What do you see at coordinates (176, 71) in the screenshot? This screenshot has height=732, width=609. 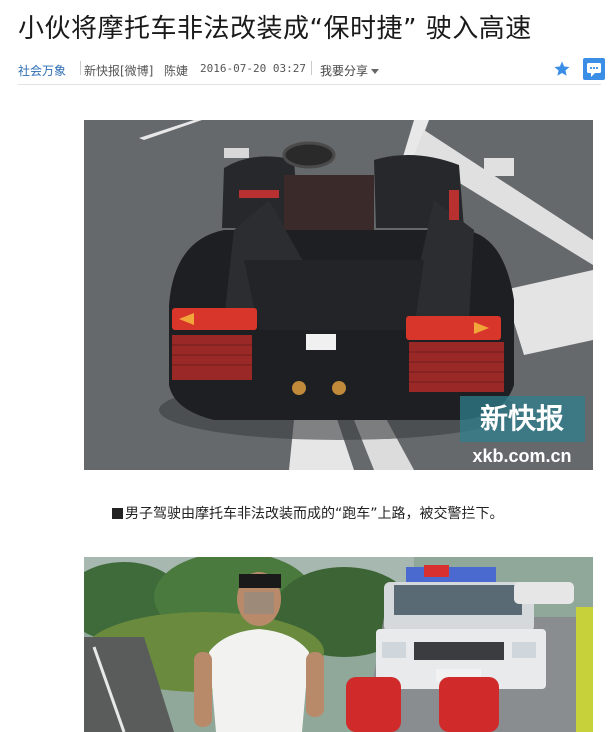 I see `author-name: 陈婕` at bounding box center [176, 71].